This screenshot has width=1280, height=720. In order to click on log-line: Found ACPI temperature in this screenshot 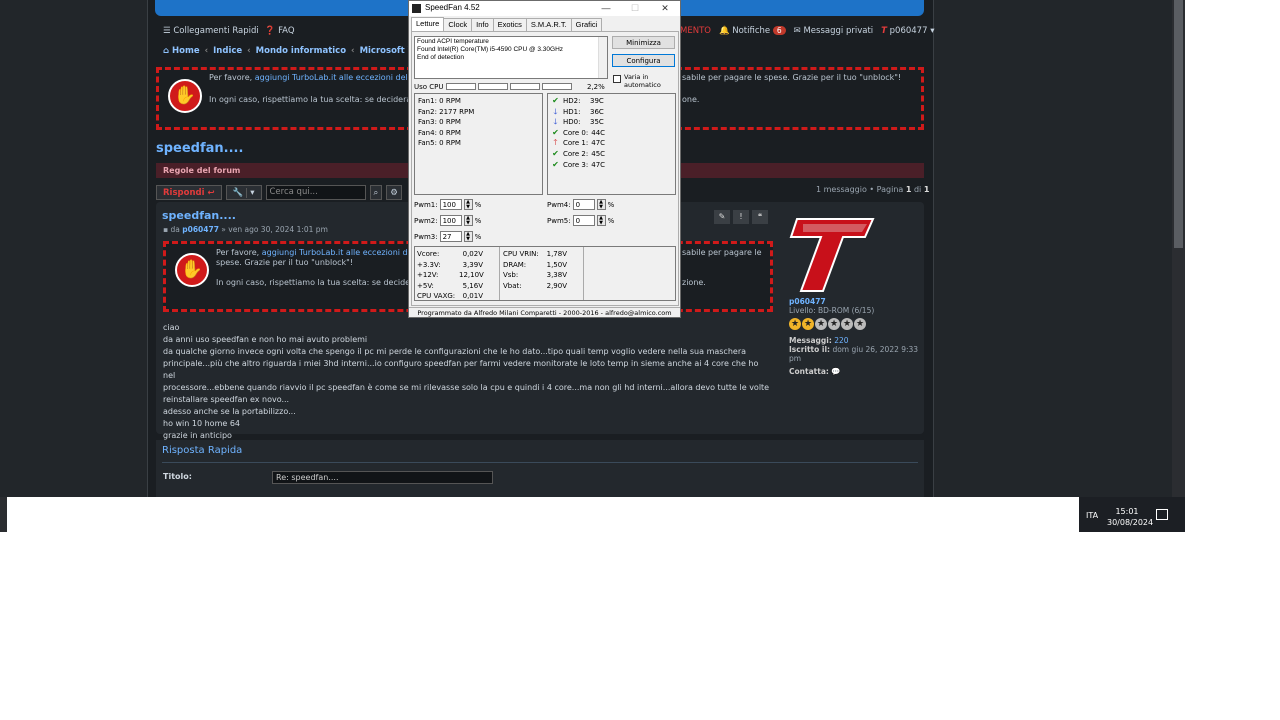, I will do `click(453, 41)`.